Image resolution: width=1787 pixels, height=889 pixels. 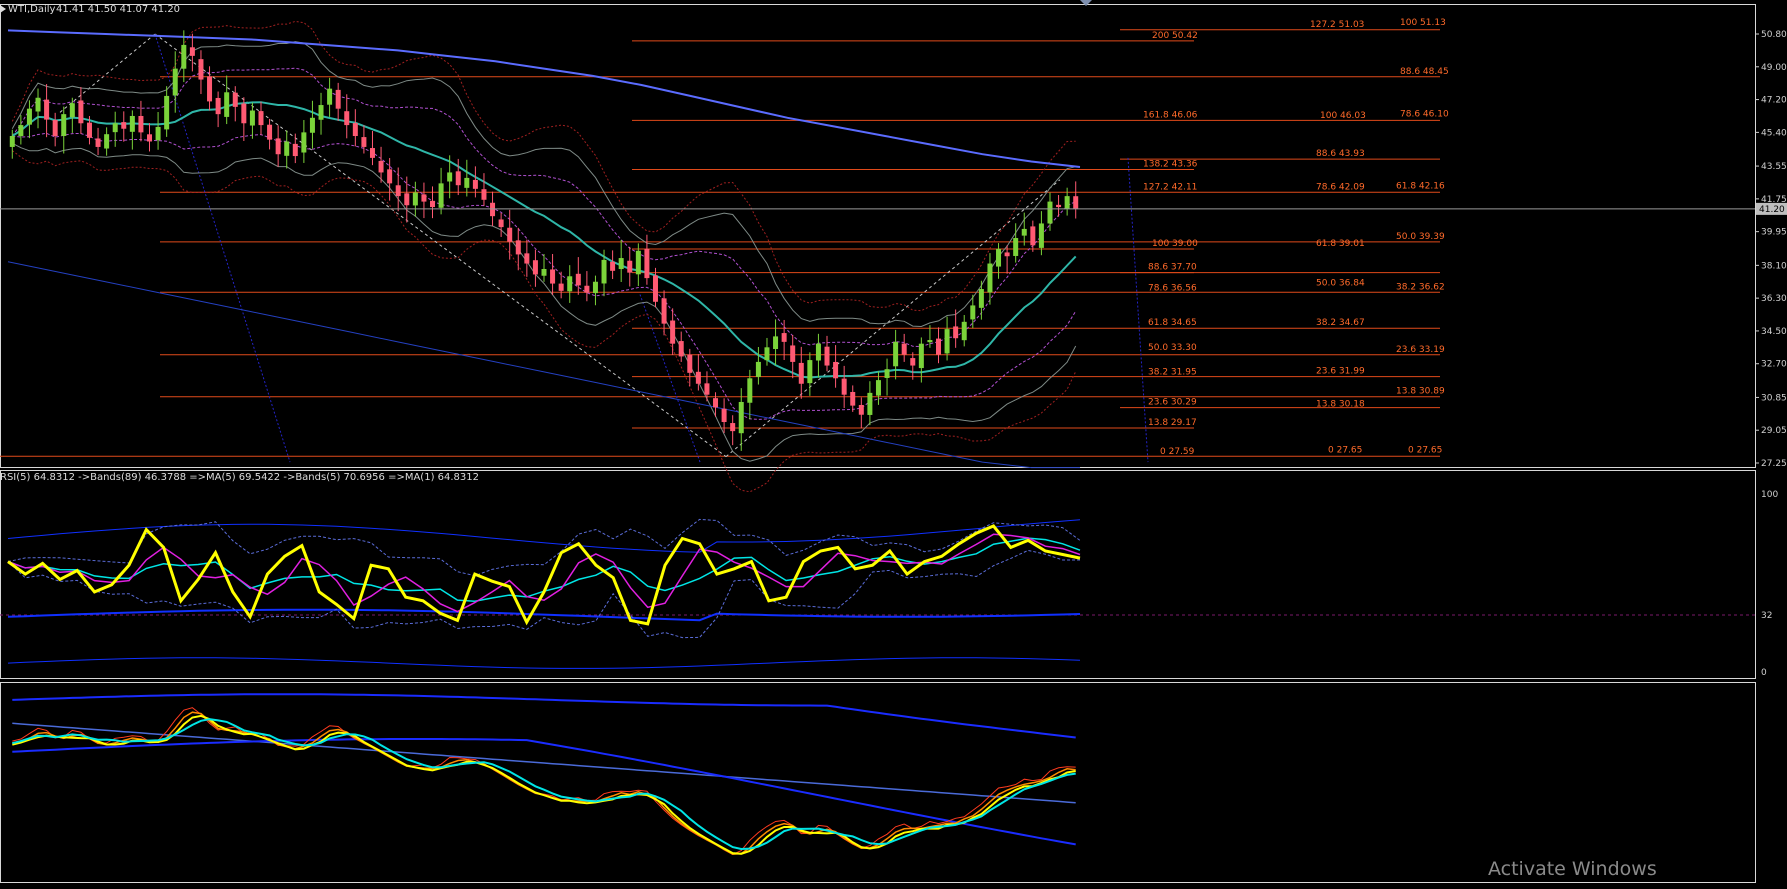 What do you see at coordinates (1172, 323) in the screenshot?
I see `fib-label: 61.8 34.65` at bounding box center [1172, 323].